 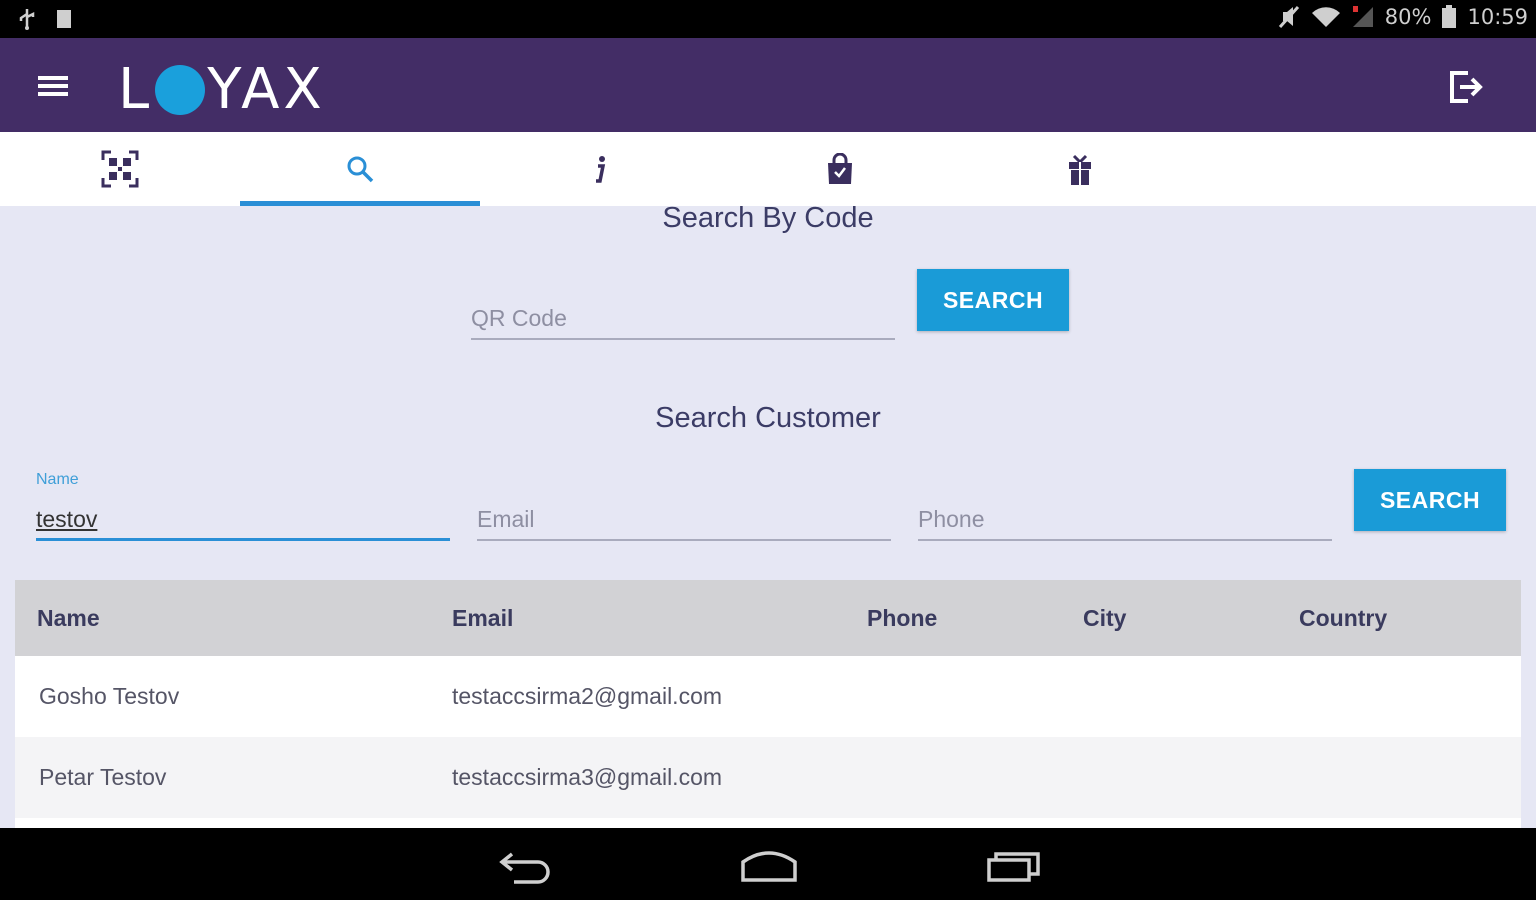 What do you see at coordinates (1408, 17) in the screenshot?
I see `battery-percent: 80%` at bounding box center [1408, 17].